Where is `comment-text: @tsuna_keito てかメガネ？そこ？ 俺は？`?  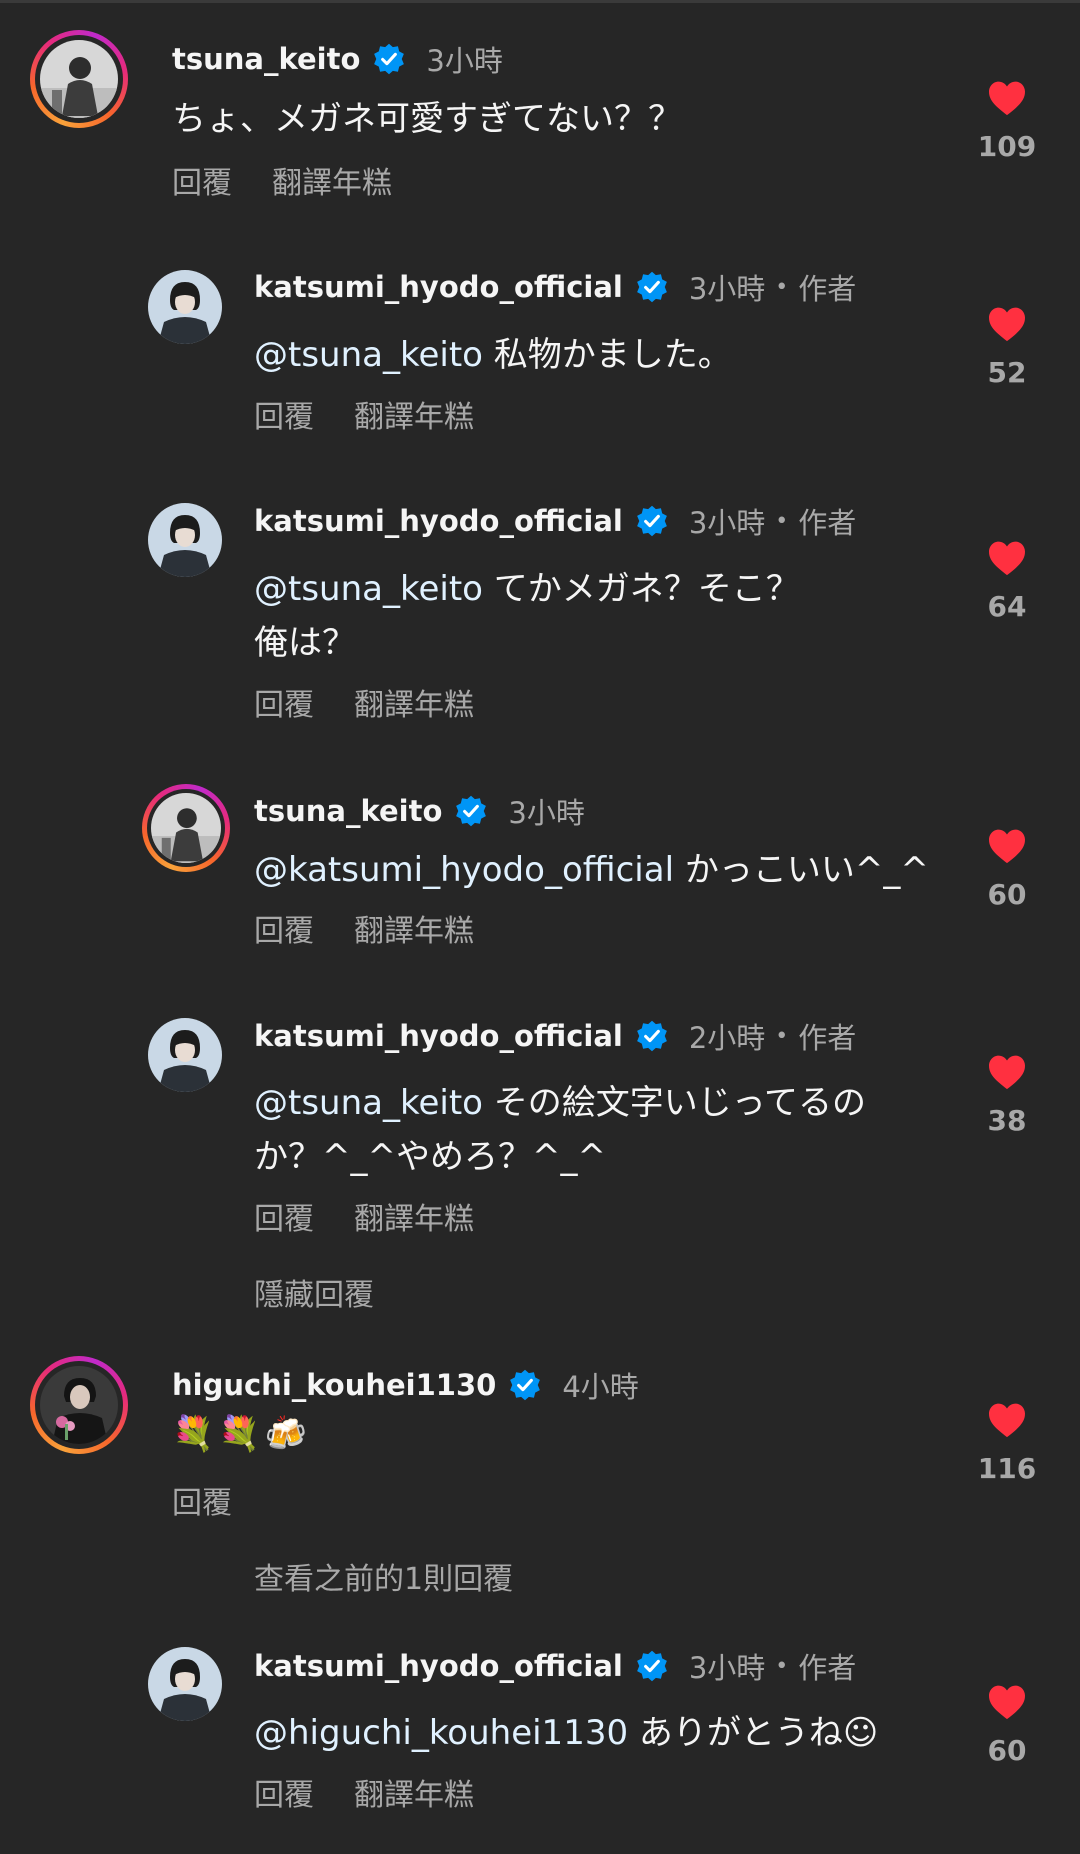
comment-text: @tsuna_keito てかメガネ？そこ？ 俺は？ is located at coordinates (527, 616).